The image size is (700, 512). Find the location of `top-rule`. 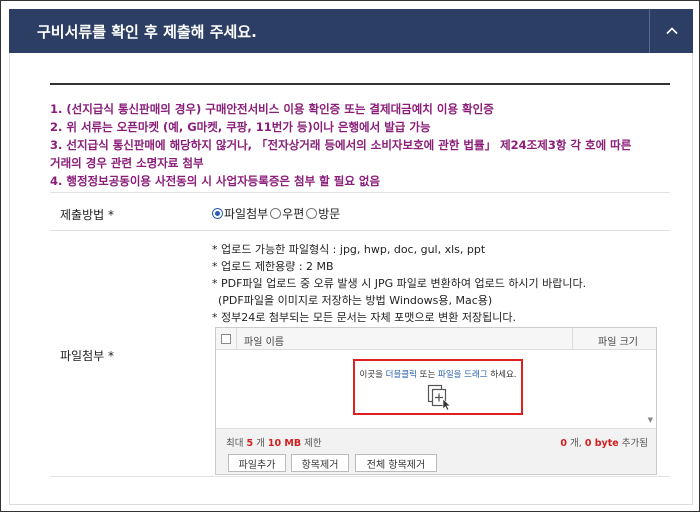

top-rule is located at coordinates (360, 84).